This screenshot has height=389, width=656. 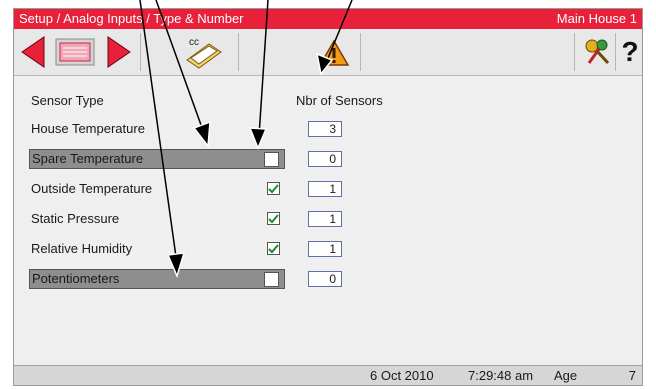 What do you see at coordinates (596, 18) in the screenshot?
I see `location-label: Main House 1` at bounding box center [596, 18].